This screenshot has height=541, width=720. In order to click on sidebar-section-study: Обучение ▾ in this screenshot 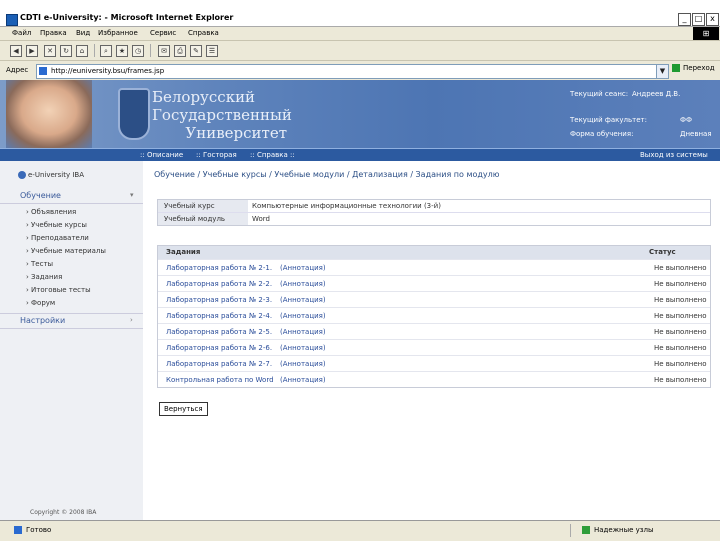, I will do `click(71, 196)`.